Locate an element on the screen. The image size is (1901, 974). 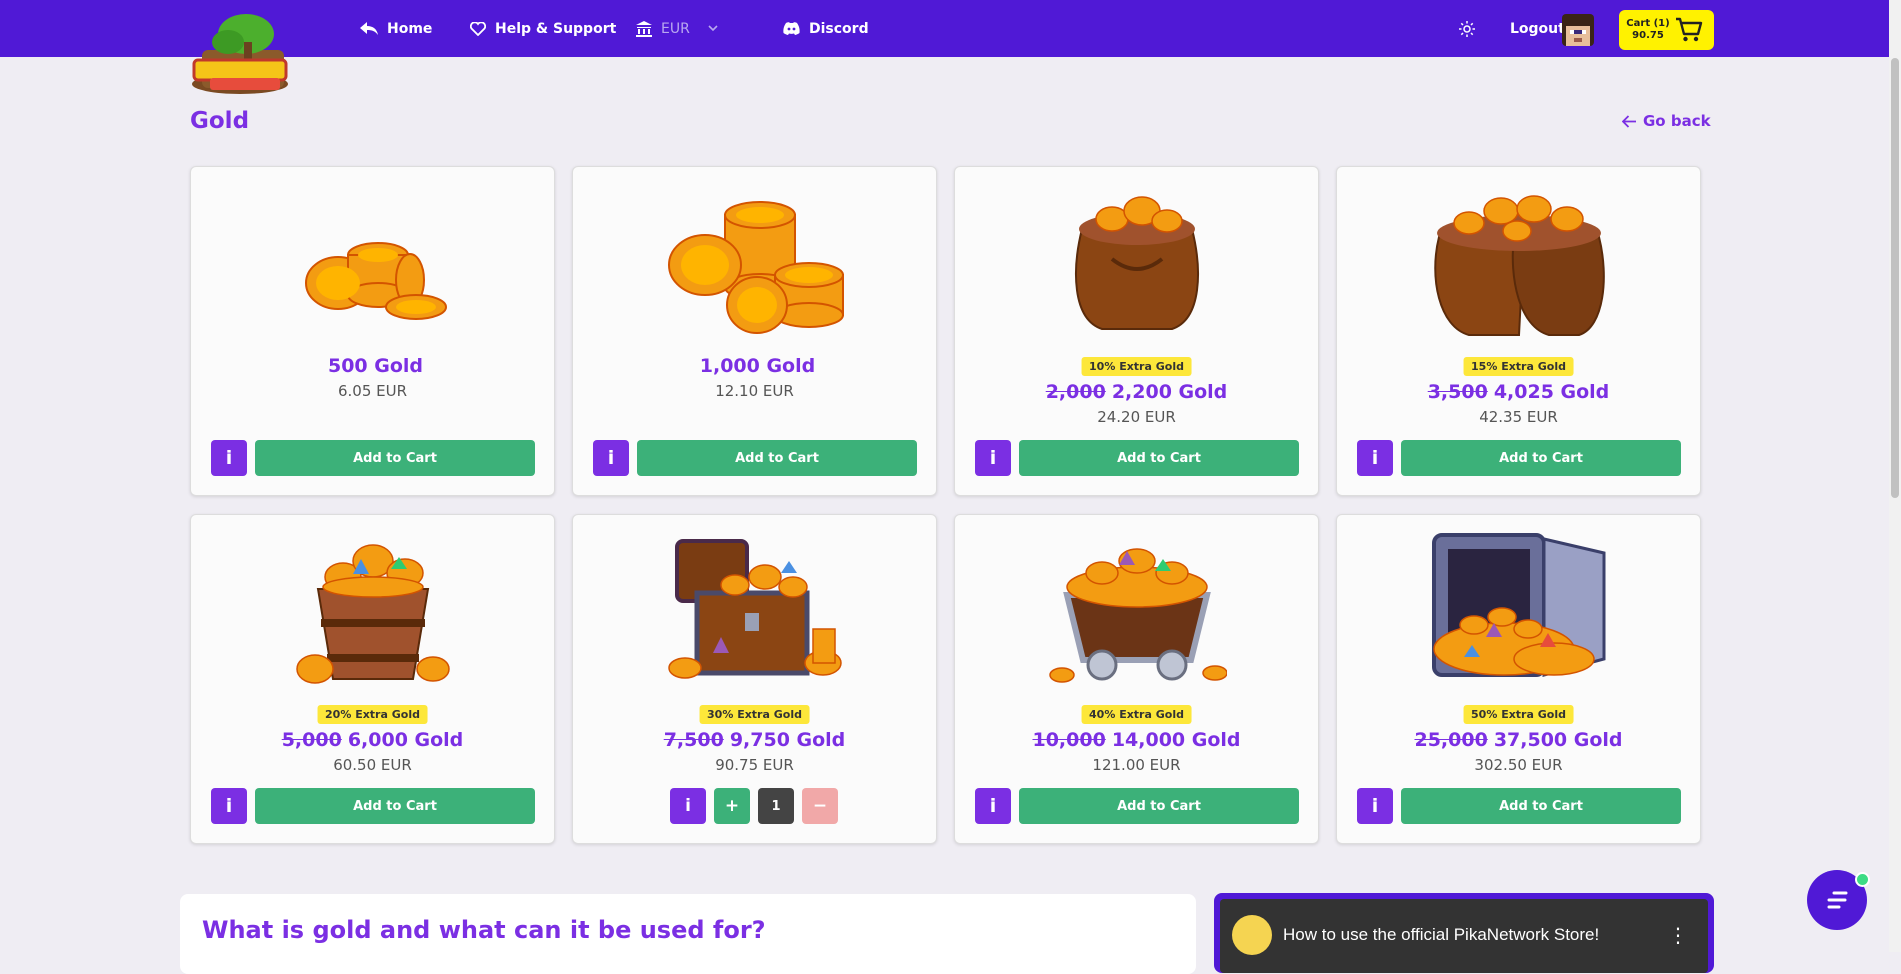
product-name: 6,000 Gold is located at coordinates (405, 740).